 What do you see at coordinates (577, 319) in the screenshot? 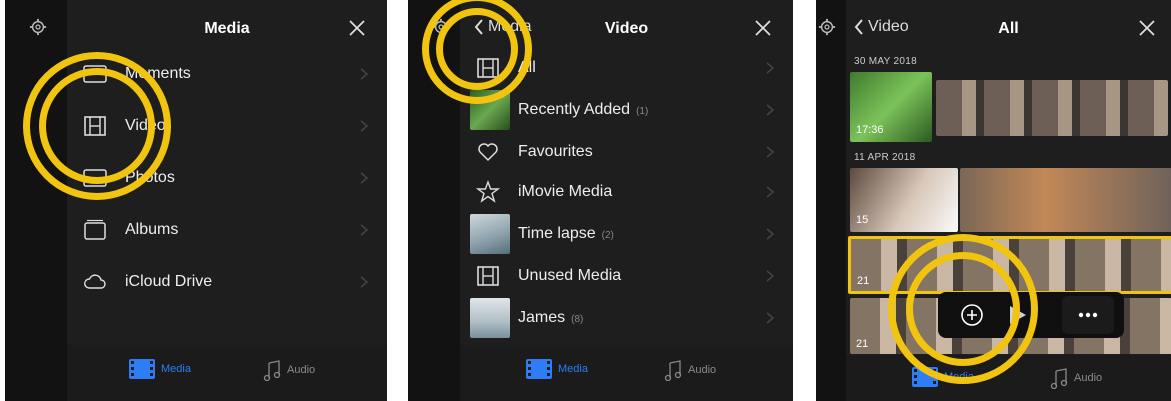
I see `item-count: (8)` at bounding box center [577, 319].